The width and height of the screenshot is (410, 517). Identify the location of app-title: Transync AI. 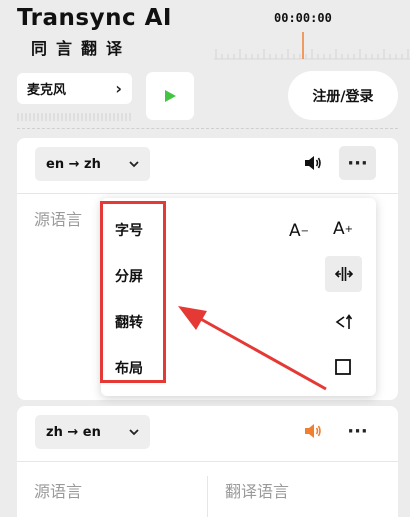
(94, 18).